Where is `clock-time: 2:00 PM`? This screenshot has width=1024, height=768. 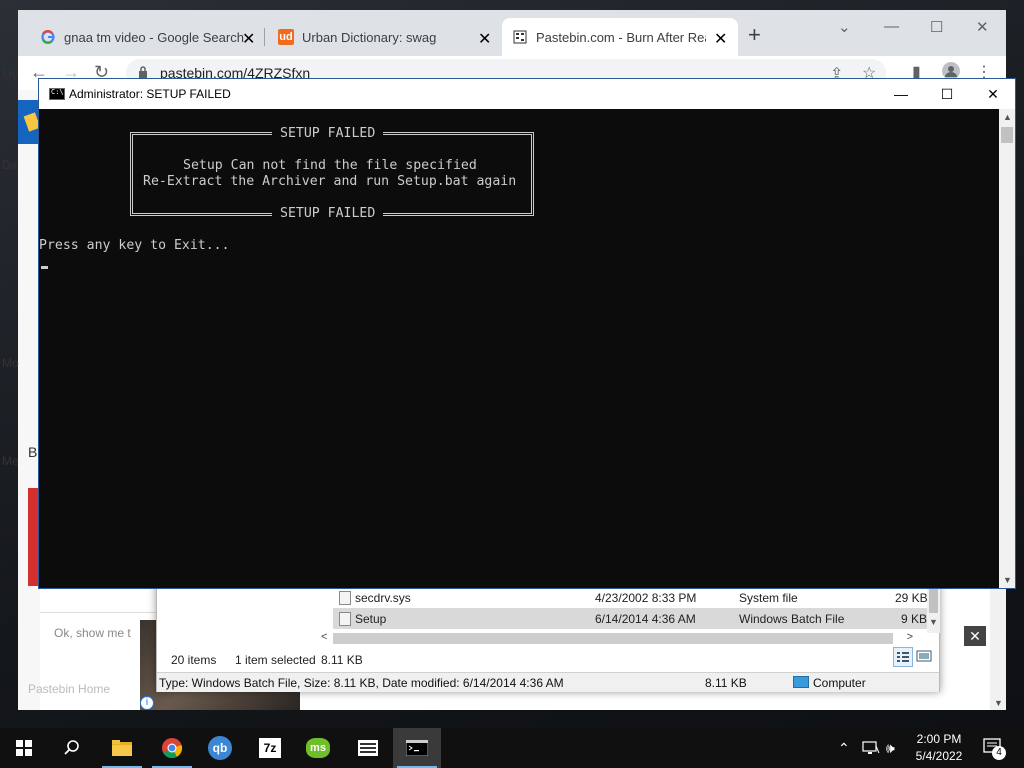
clock-time: 2:00 PM is located at coordinates (939, 739).